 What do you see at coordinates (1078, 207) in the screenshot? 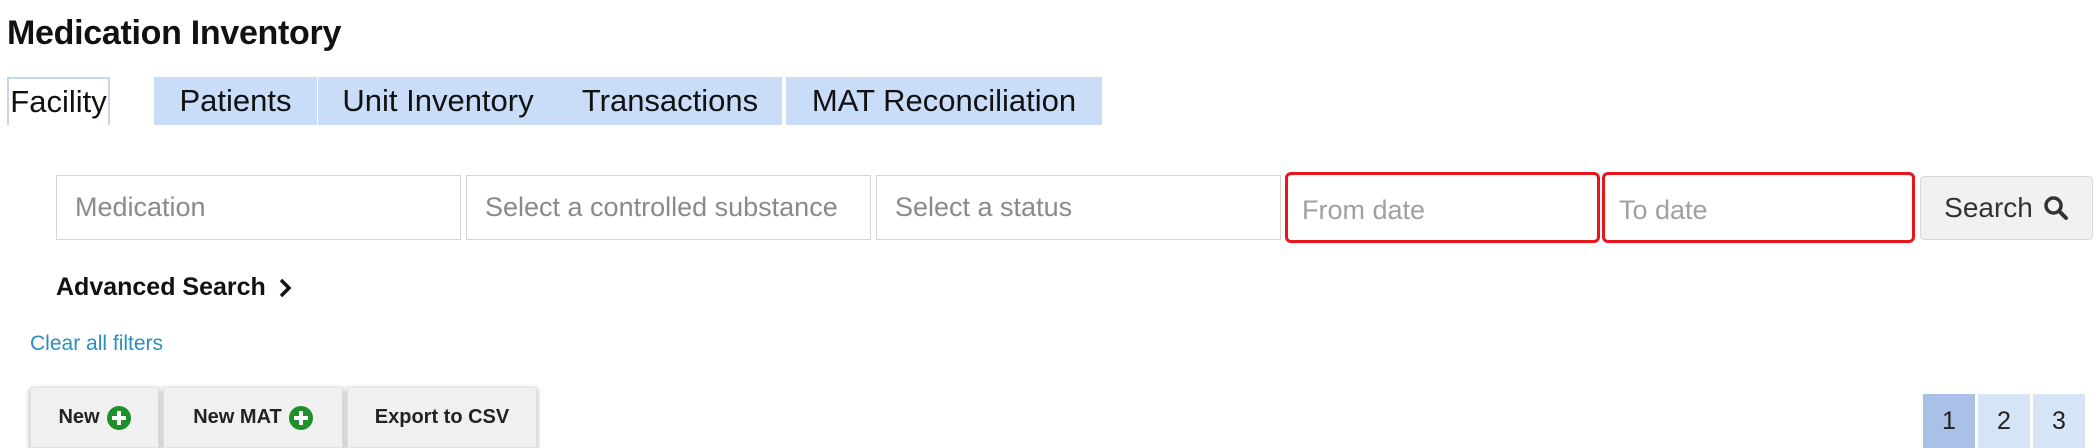
I see `status-select: Select a status` at bounding box center [1078, 207].